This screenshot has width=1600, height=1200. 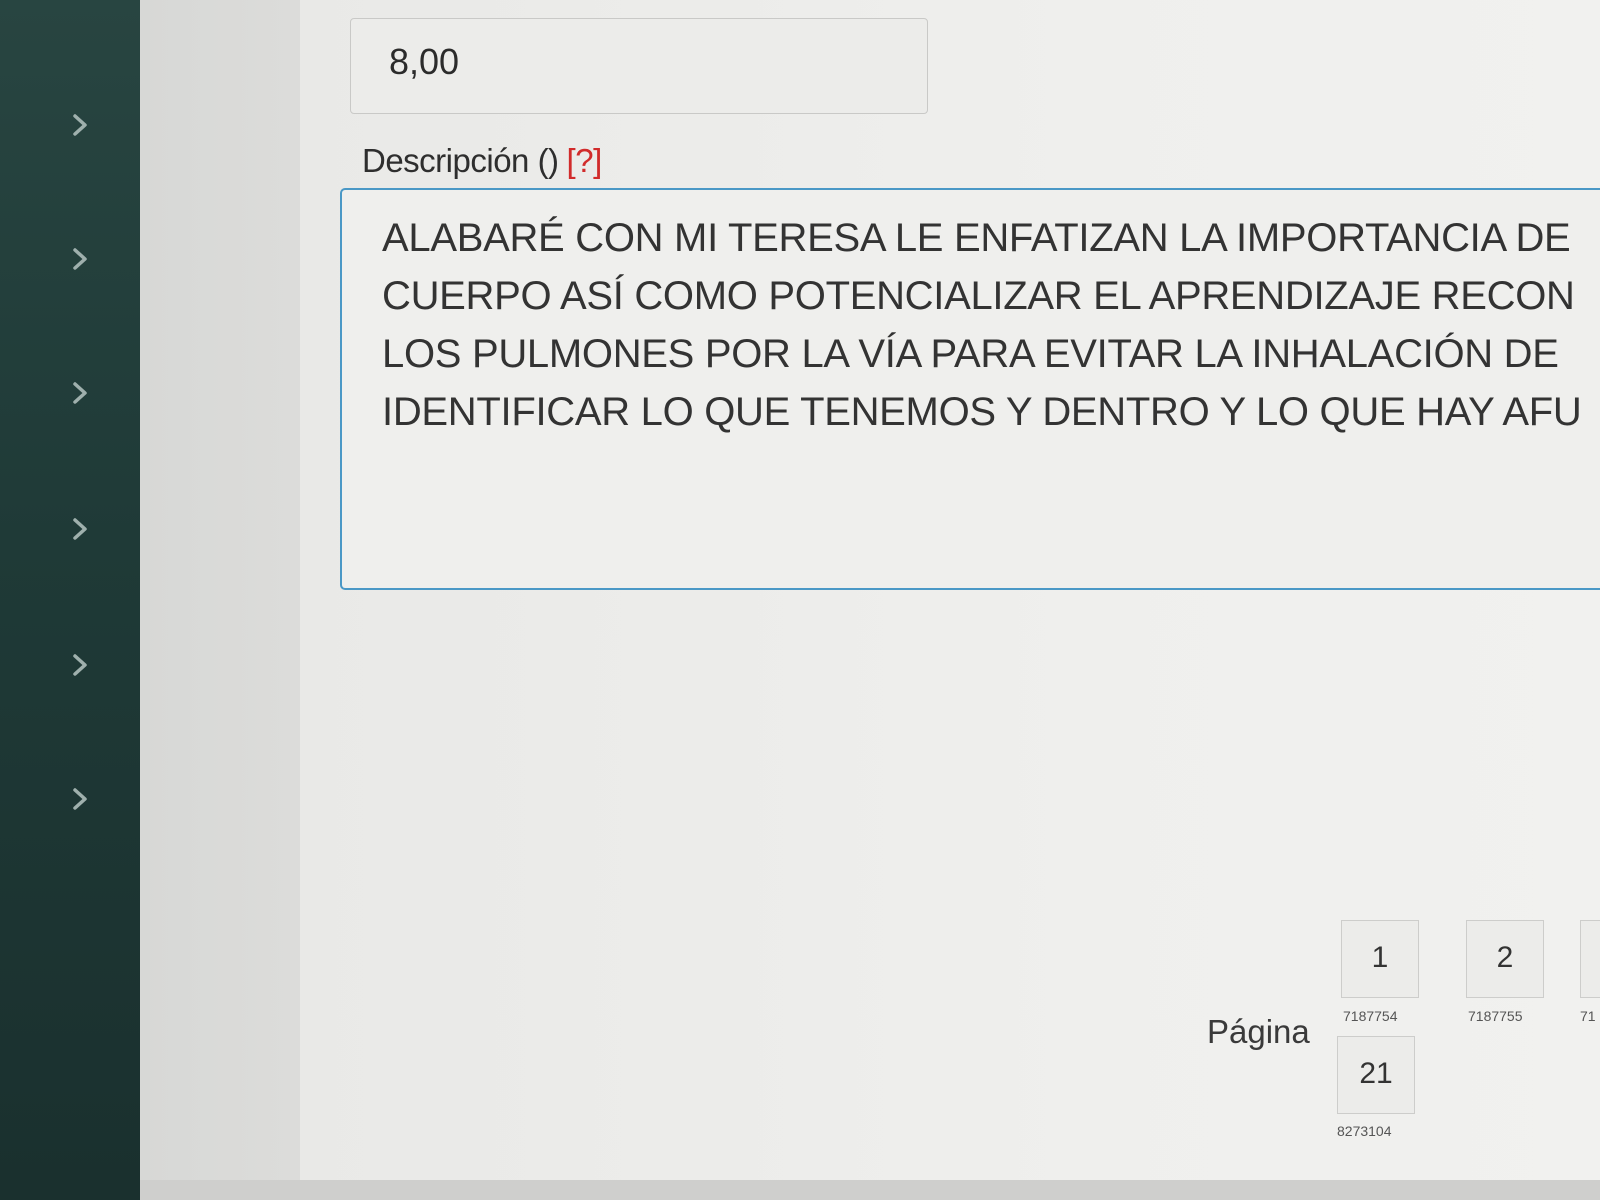 I want to click on page-button-21: 21, so click(x=1376, y=1075).